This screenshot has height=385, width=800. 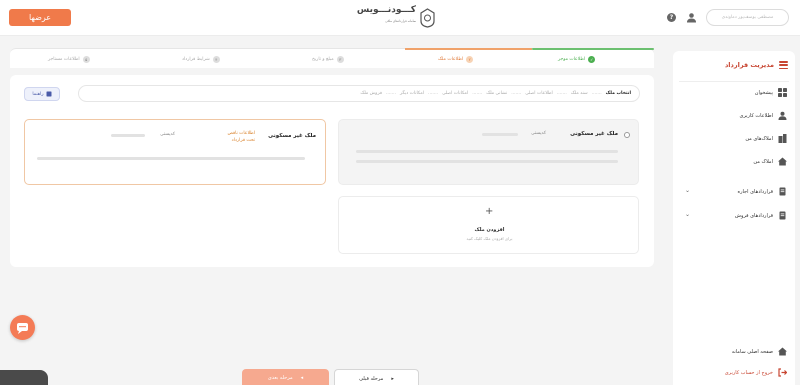 I want to click on sidebar-item-rental-contracts: قراردادهای اجاره, so click(x=763, y=191).